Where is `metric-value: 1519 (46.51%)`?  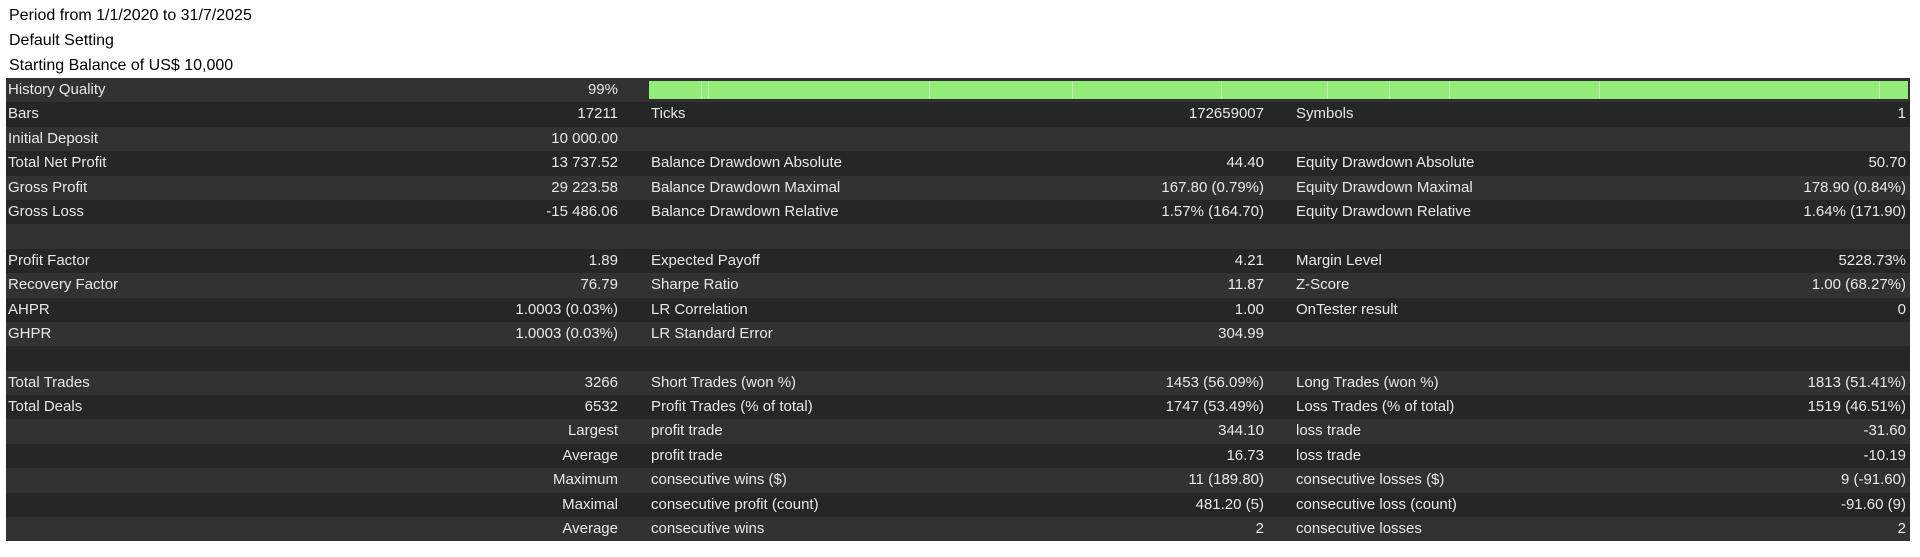
metric-value: 1519 (46.51%) is located at coordinates (1856, 407).